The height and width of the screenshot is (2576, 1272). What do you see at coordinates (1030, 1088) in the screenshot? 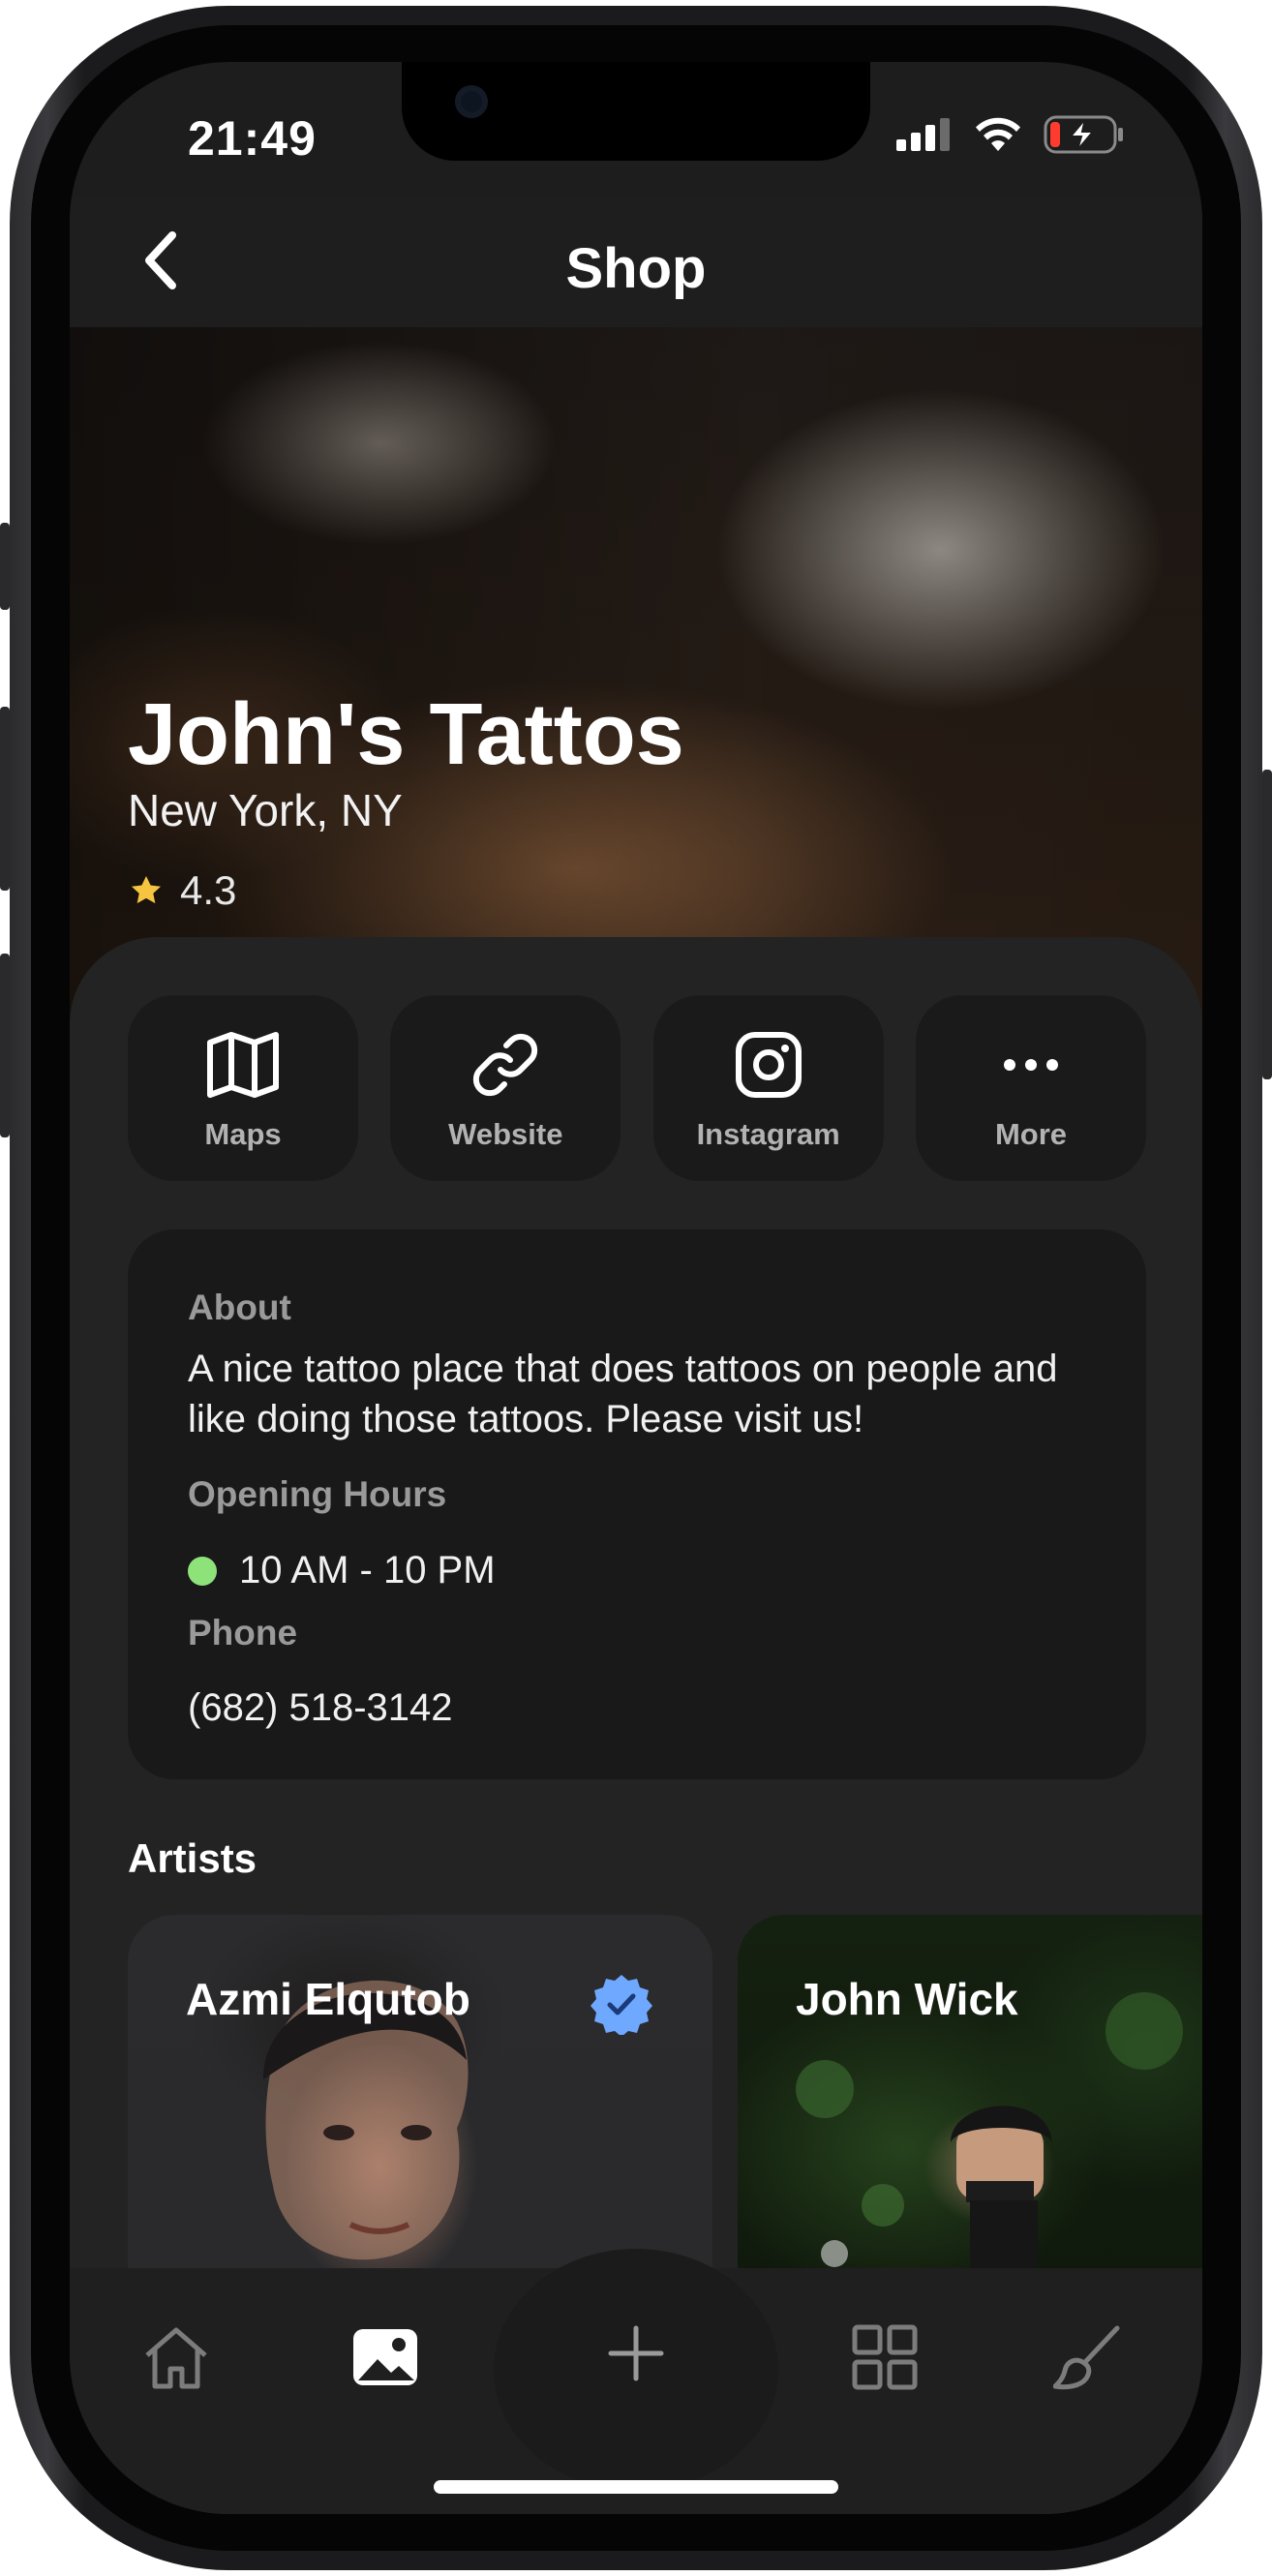
I see `more-button: More` at bounding box center [1030, 1088].